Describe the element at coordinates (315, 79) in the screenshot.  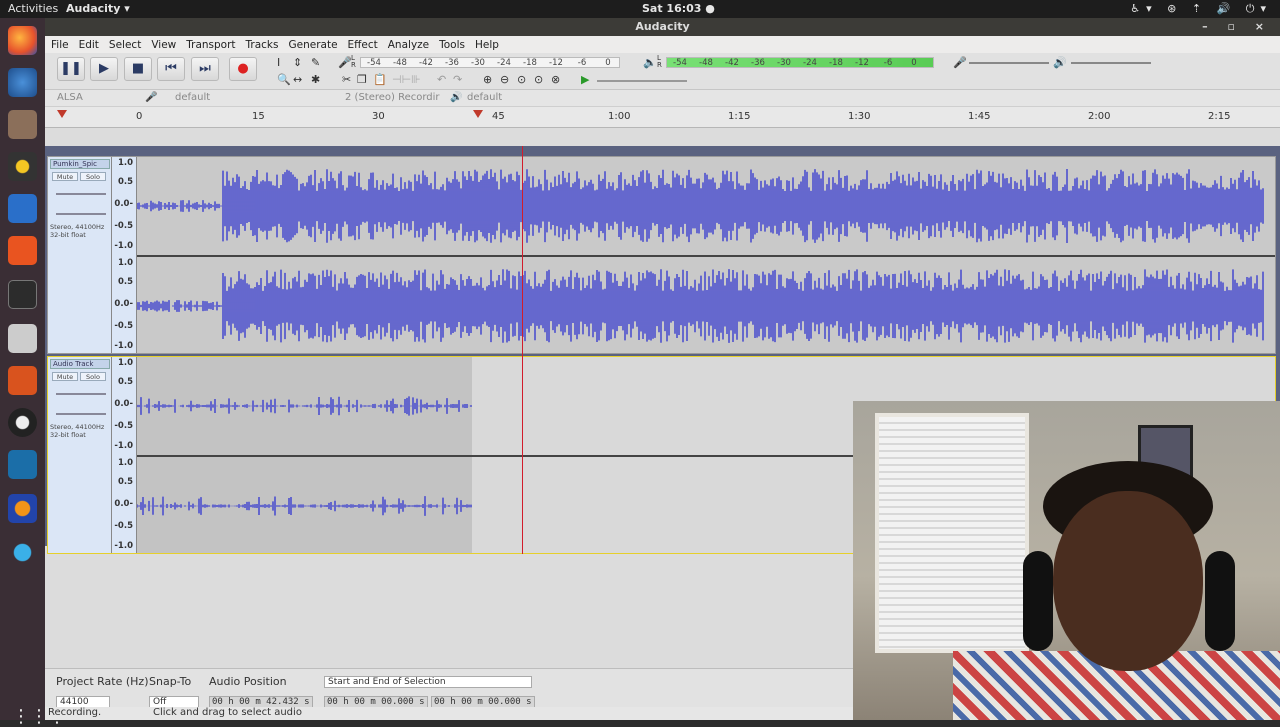
I see `multi-tool-icon: ✱` at that location.